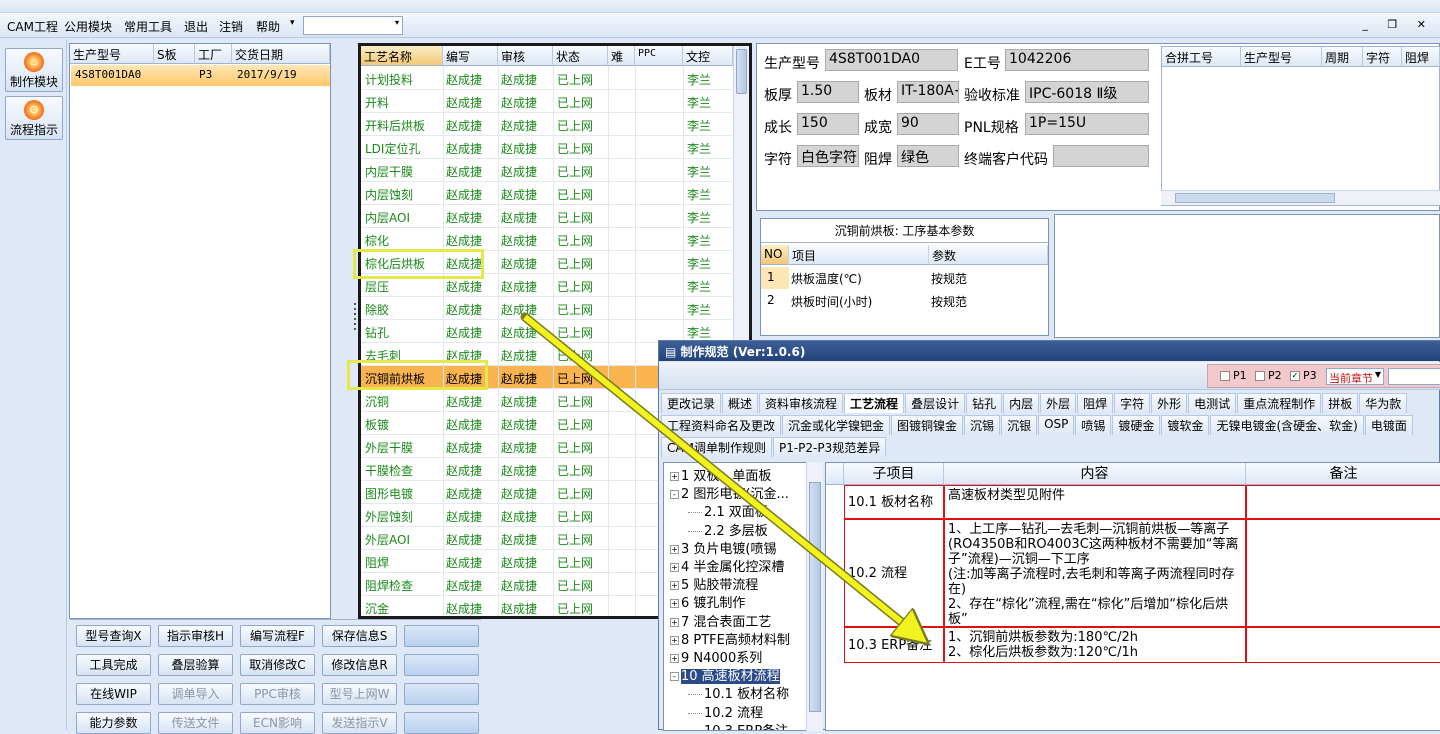  What do you see at coordinates (1421, 57) in the screenshot?
I see `col-header-mask: 阻焊` at bounding box center [1421, 57].